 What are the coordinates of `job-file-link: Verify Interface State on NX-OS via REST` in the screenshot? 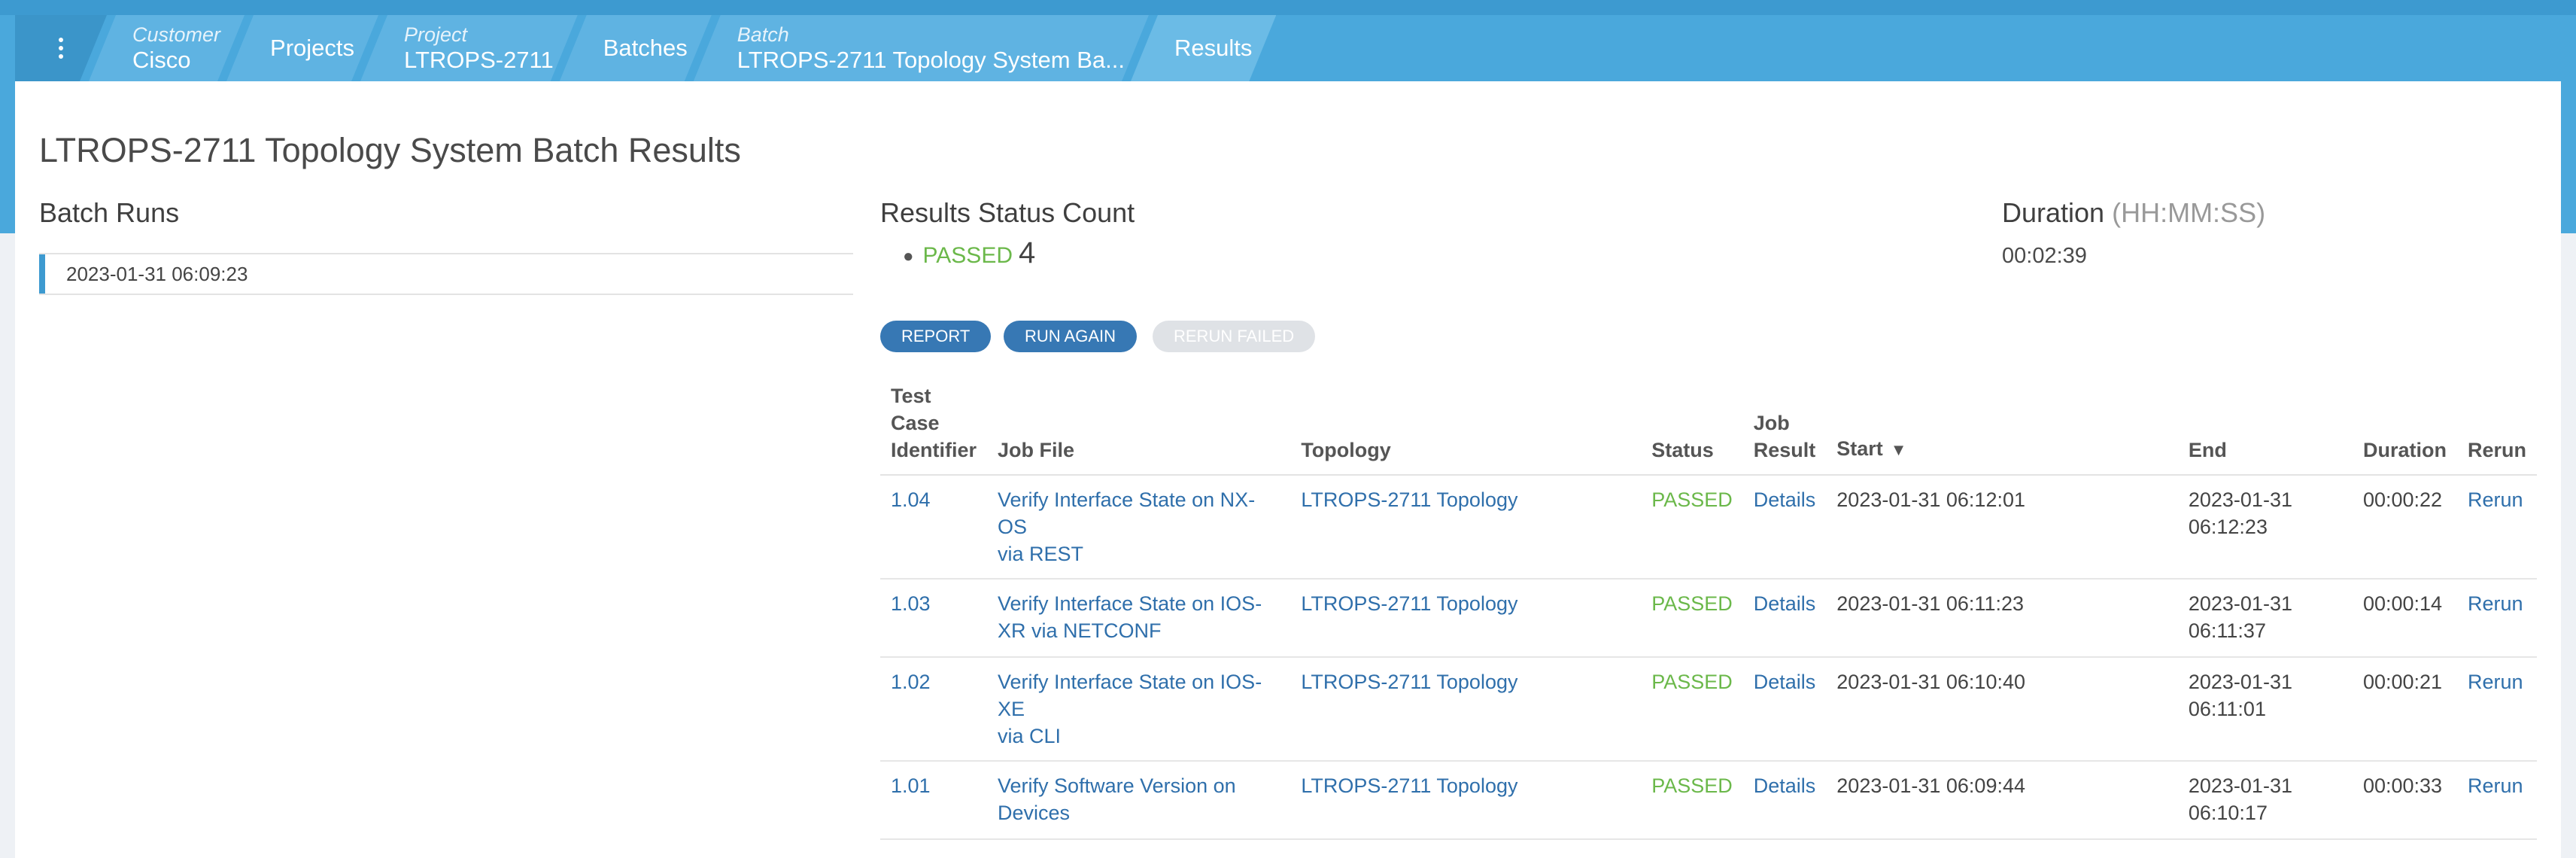 It's located at (1126, 527).